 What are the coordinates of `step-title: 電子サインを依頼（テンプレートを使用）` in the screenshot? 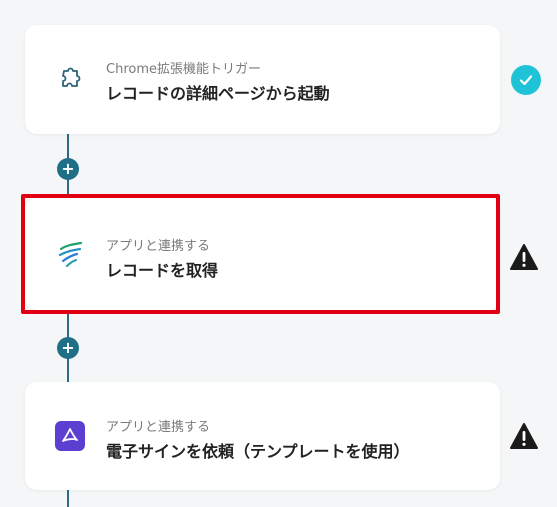 It's located at (258, 451).